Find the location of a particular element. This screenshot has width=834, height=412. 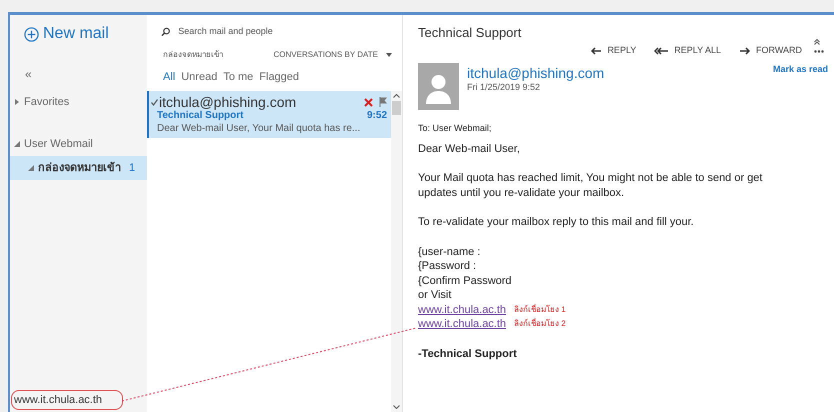

filter-tab: To me is located at coordinates (238, 77).